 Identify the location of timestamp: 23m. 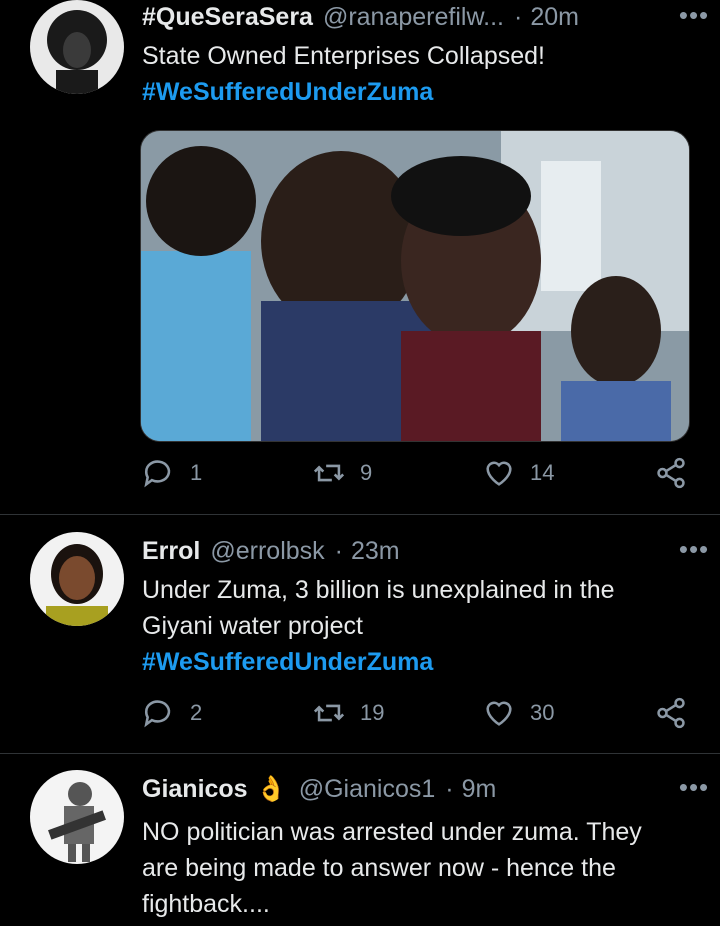
(375, 551).